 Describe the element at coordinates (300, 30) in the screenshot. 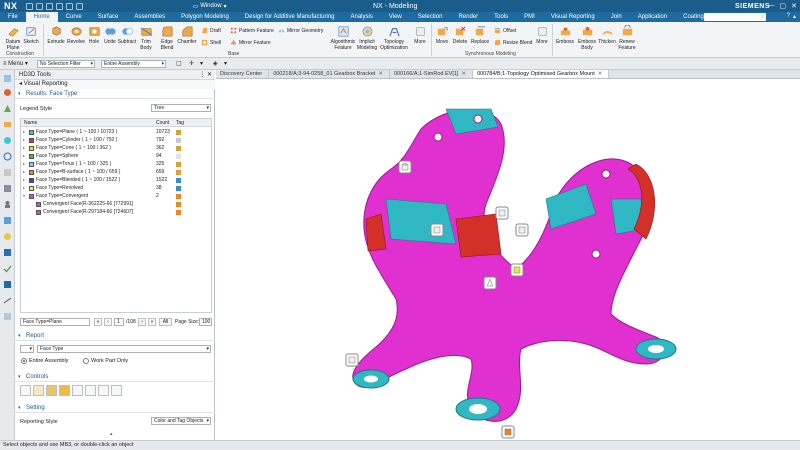

I see `mirror-geometry-button: Mirror Geometry` at that location.